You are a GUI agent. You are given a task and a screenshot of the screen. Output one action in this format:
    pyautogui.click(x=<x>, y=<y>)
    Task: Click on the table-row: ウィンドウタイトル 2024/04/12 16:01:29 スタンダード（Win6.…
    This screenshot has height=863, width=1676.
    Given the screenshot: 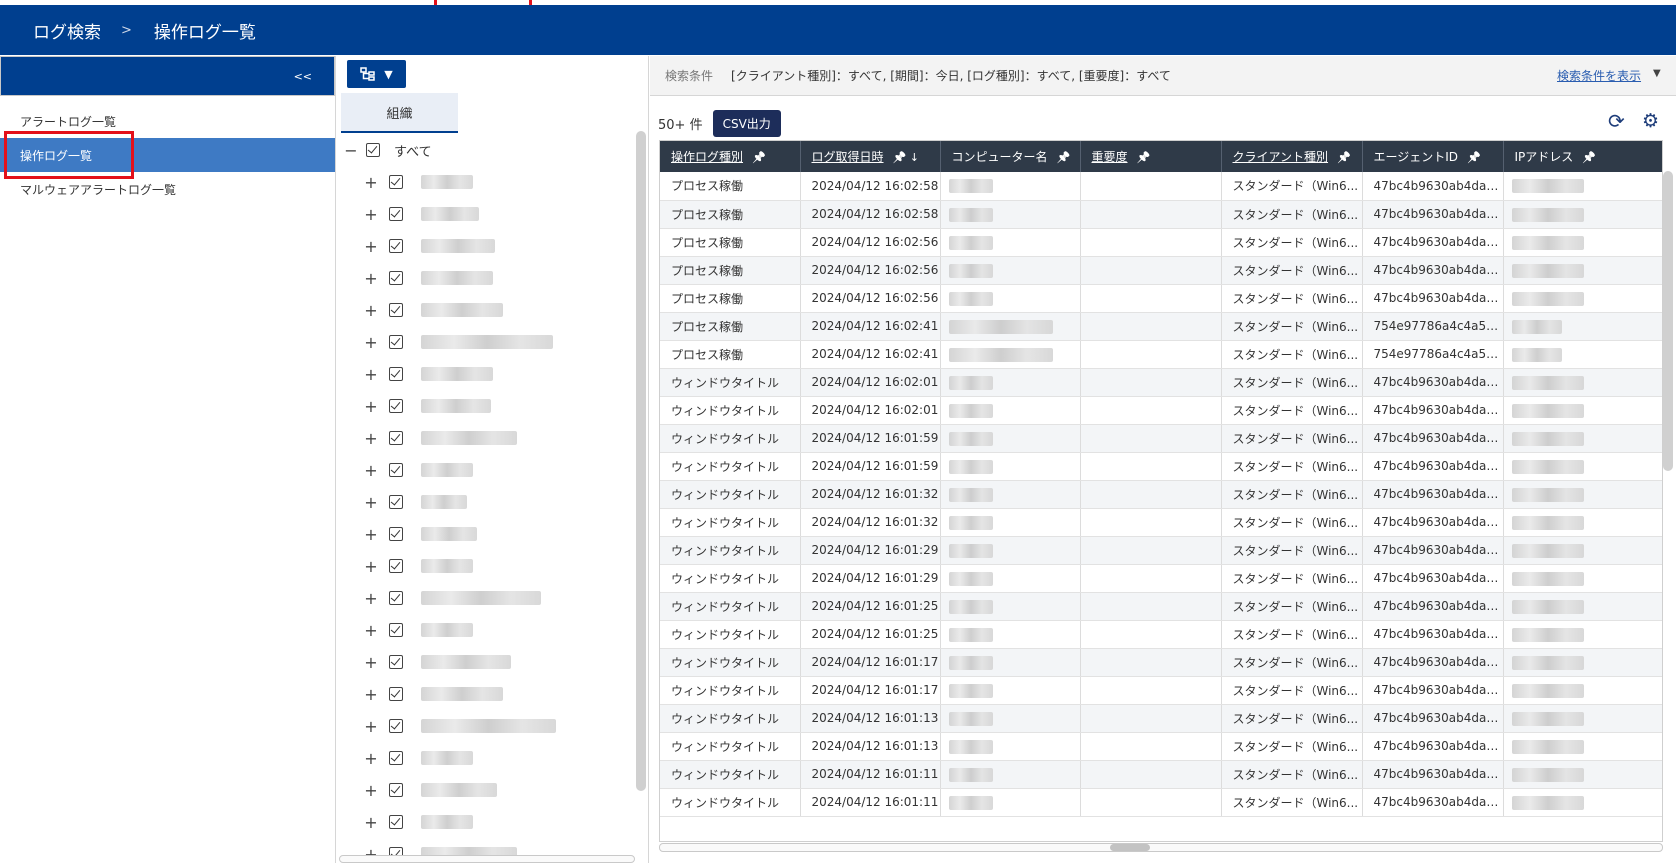 What is the action you would take?
    pyautogui.click(x=1161, y=578)
    